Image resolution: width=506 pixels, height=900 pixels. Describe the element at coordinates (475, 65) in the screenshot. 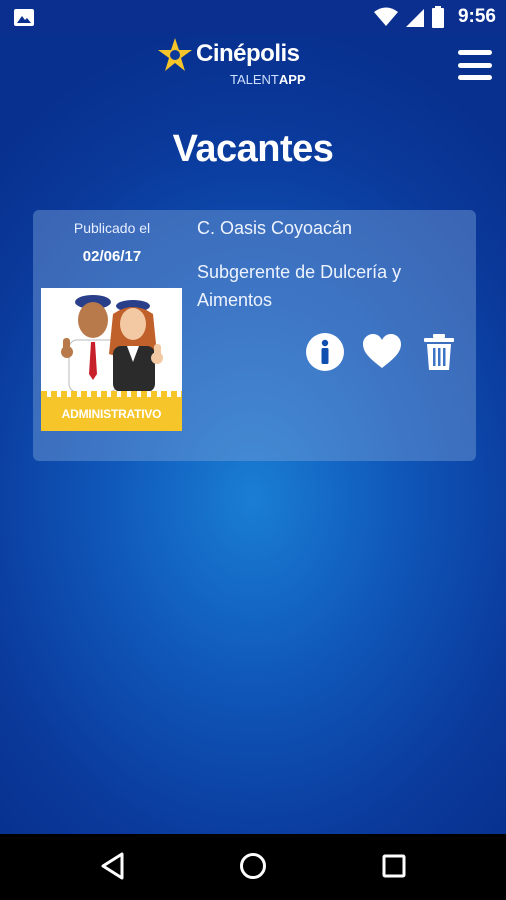

I see `hamburger-menu-icon` at that location.